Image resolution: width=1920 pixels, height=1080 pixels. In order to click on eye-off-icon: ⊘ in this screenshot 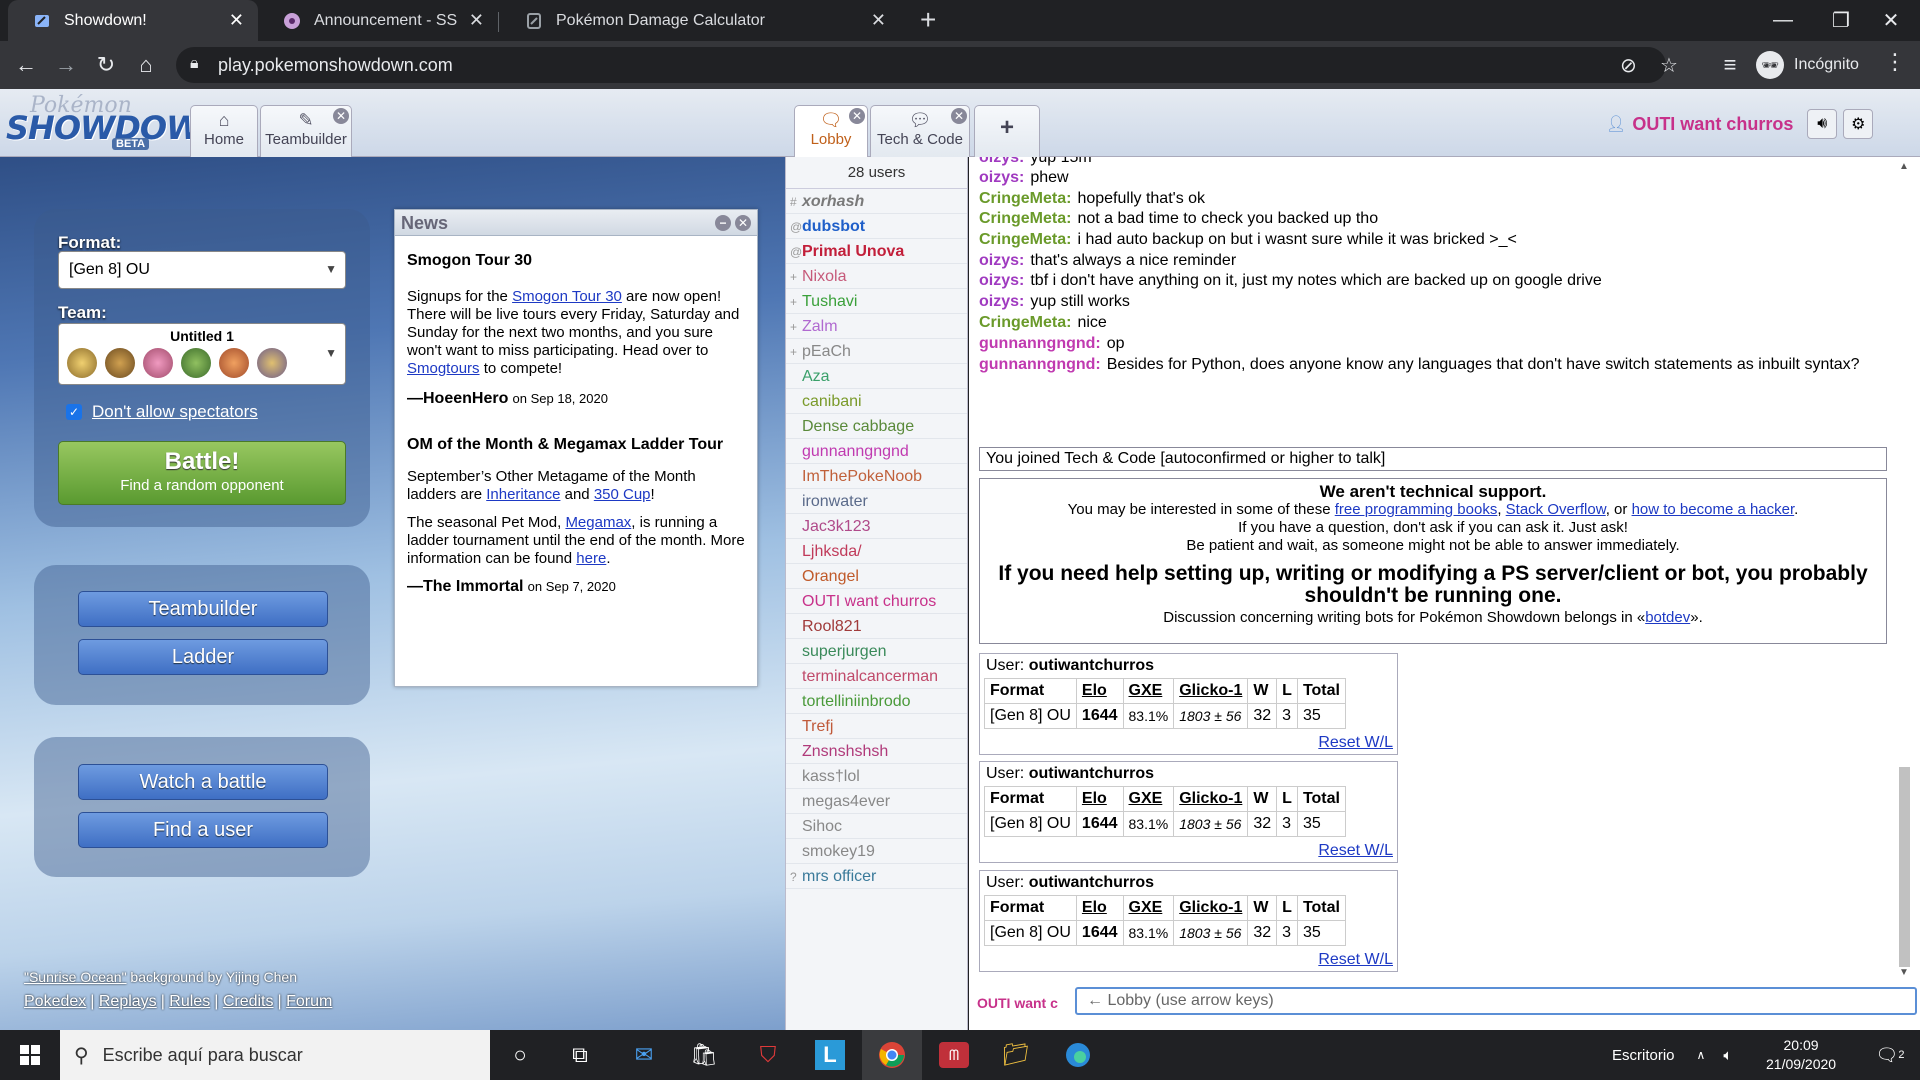, I will do `click(1628, 65)`.